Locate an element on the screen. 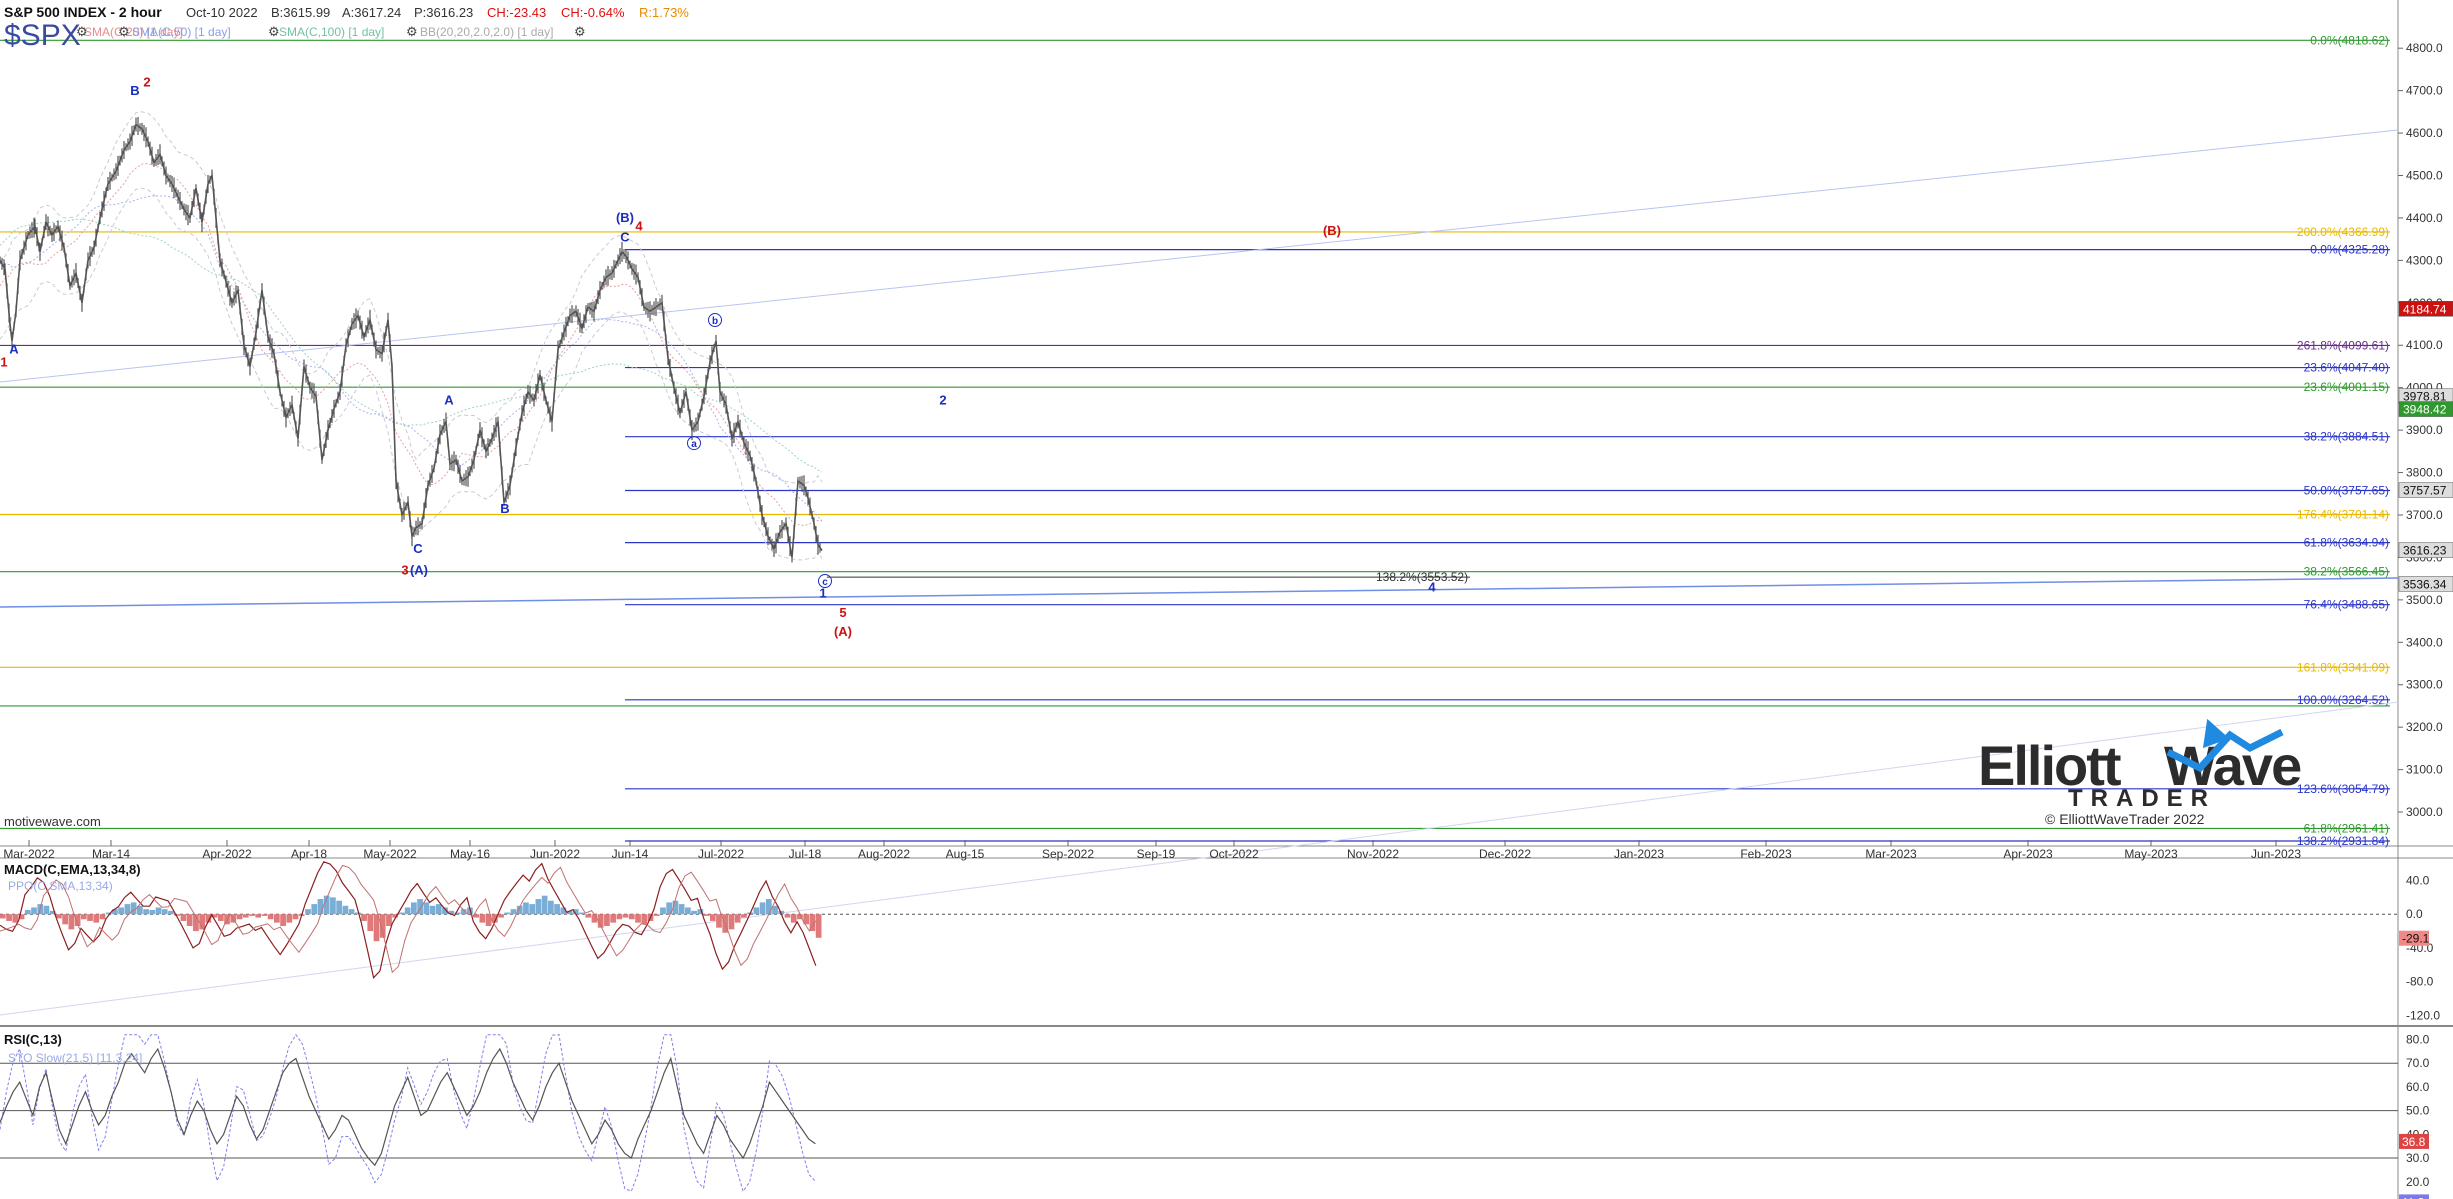  wave-label: C is located at coordinates (418, 548).